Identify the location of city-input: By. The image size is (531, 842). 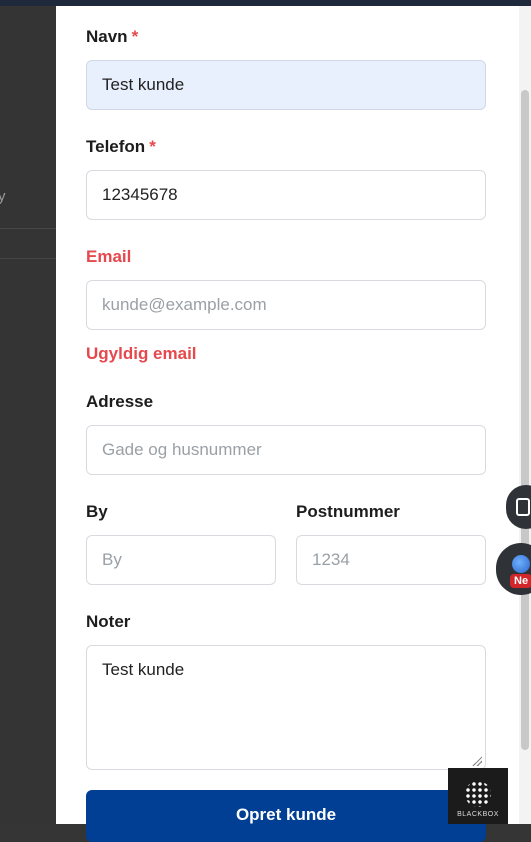
(181, 560).